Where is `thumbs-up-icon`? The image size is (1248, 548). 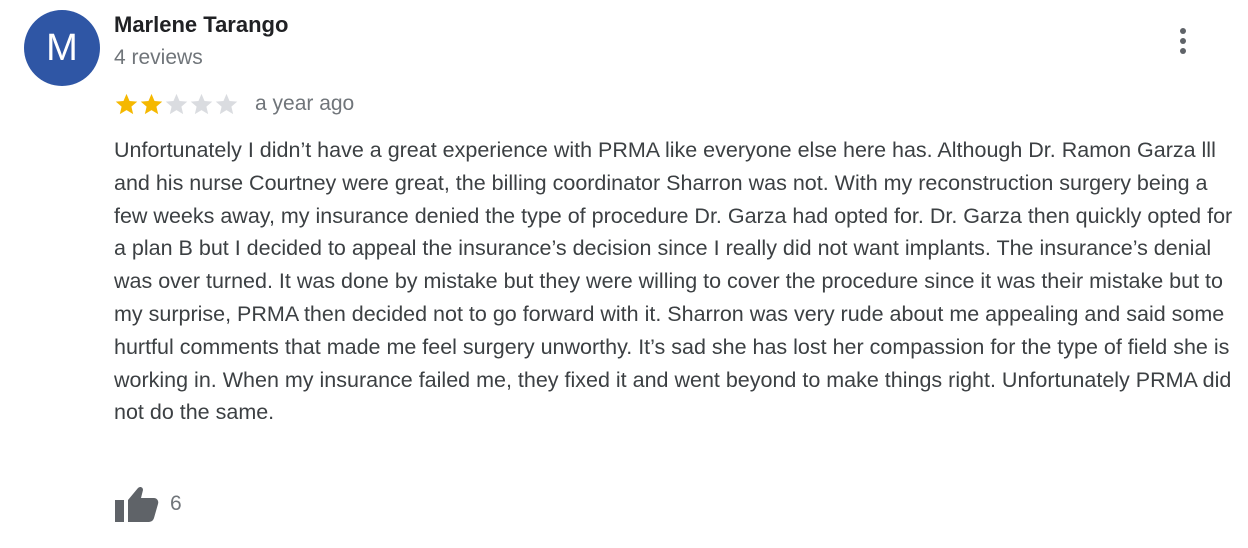 thumbs-up-icon is located at coordinates (137, 504).